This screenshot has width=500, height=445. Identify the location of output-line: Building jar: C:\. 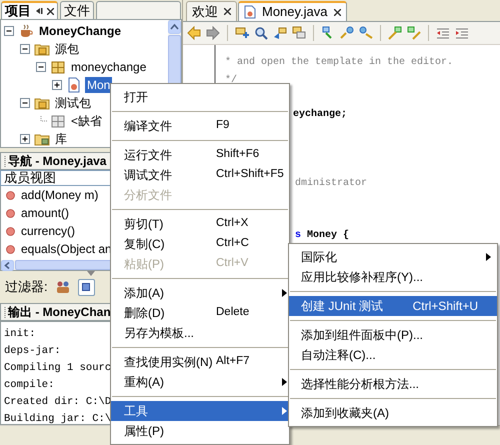
(58, 418).